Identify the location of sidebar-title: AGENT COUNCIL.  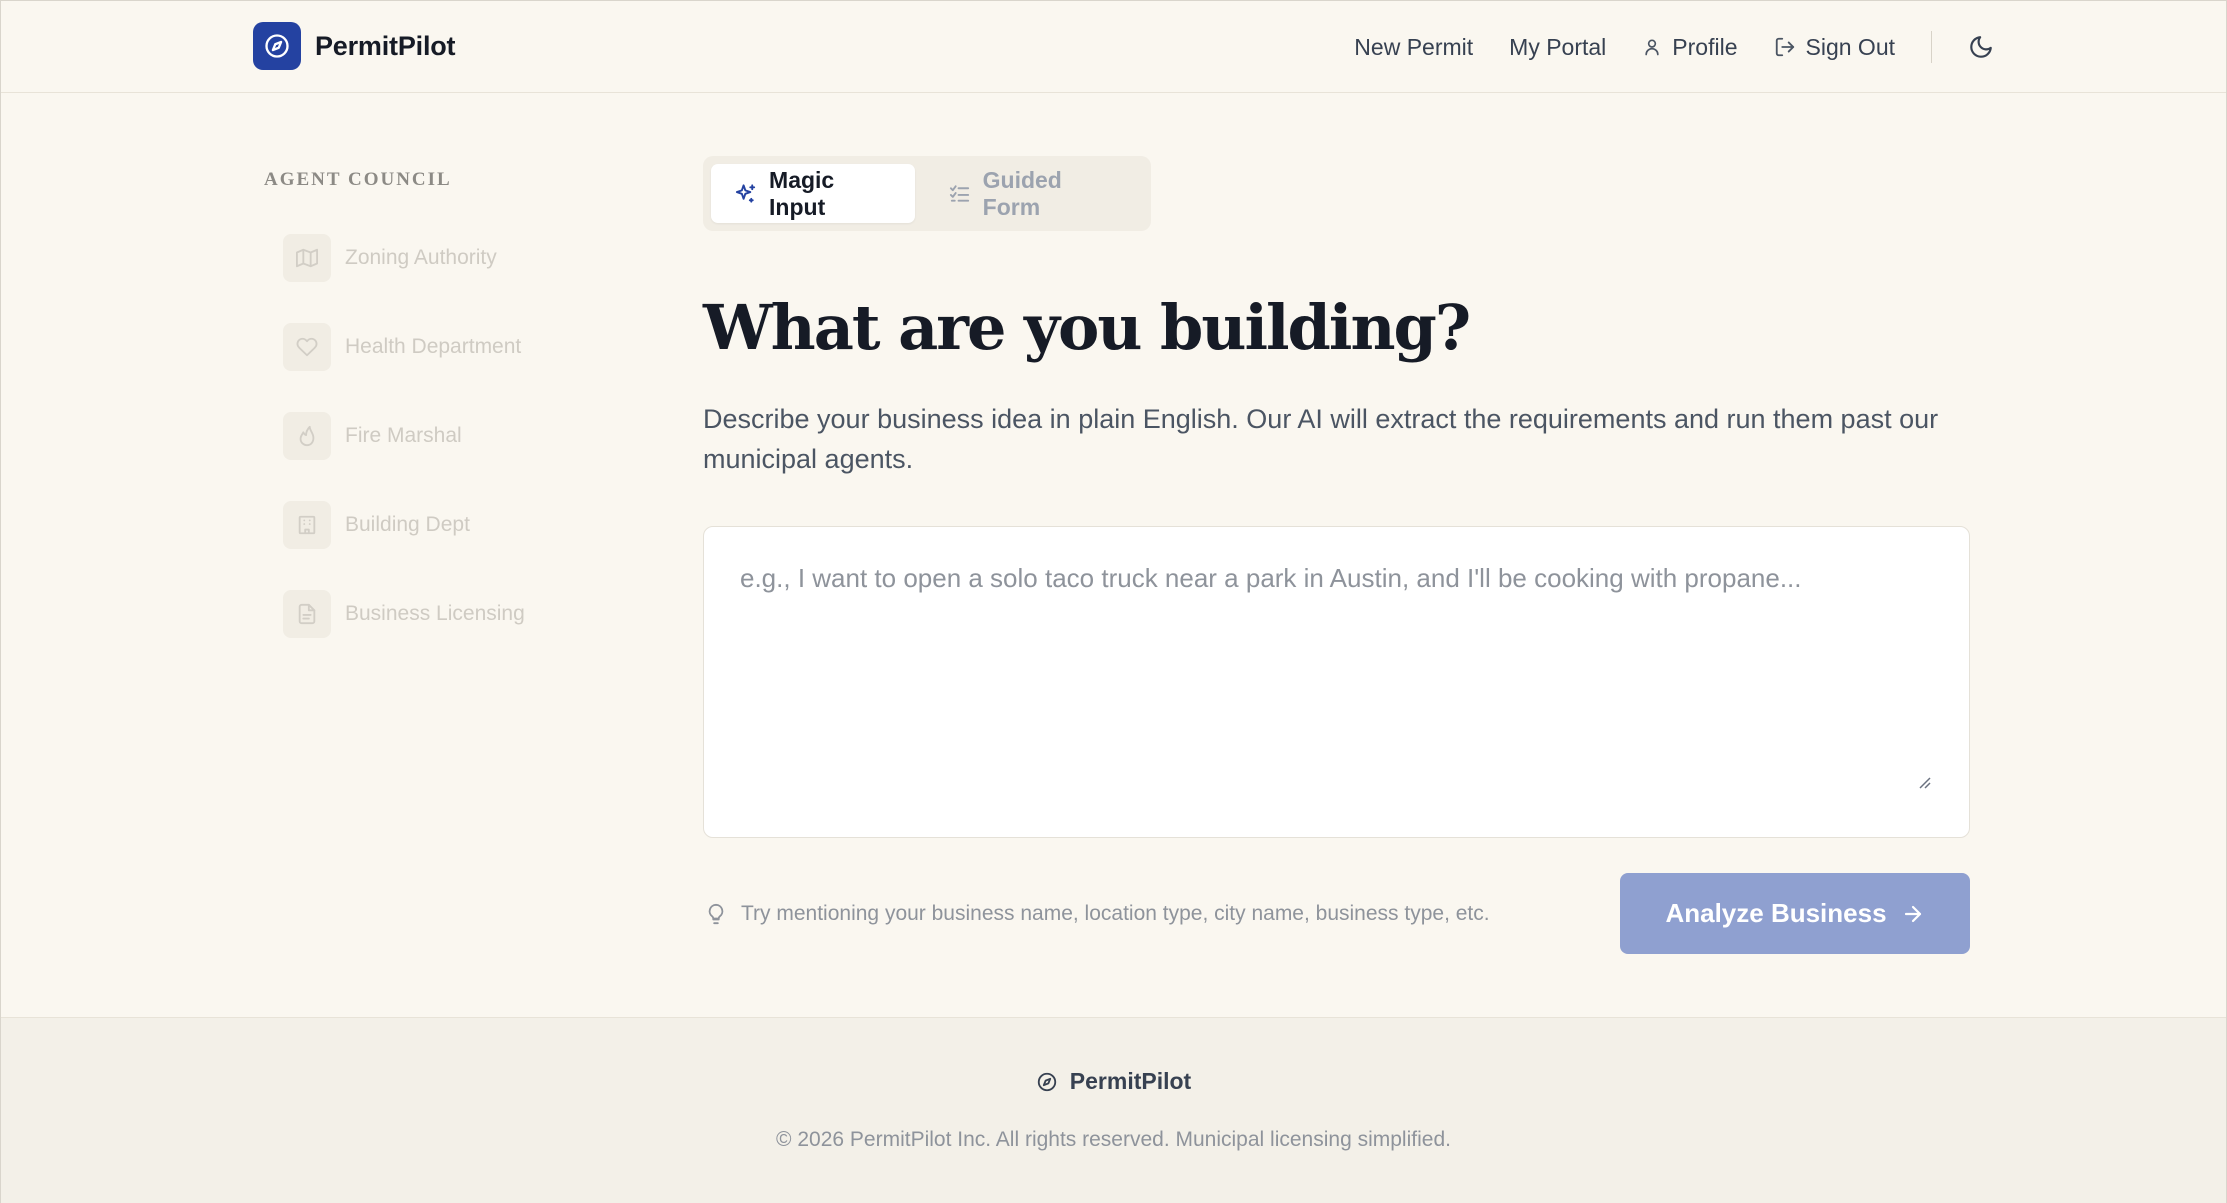
(358, 179).